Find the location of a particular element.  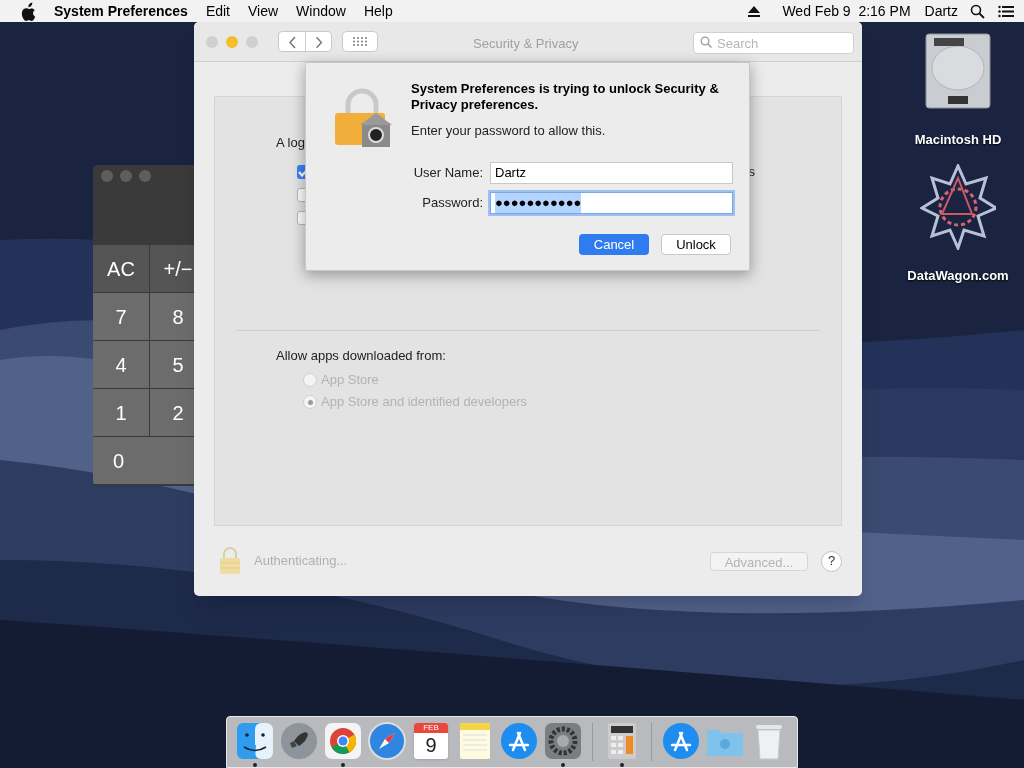

calculator-key: 4 is located at coordinates (121, 364).